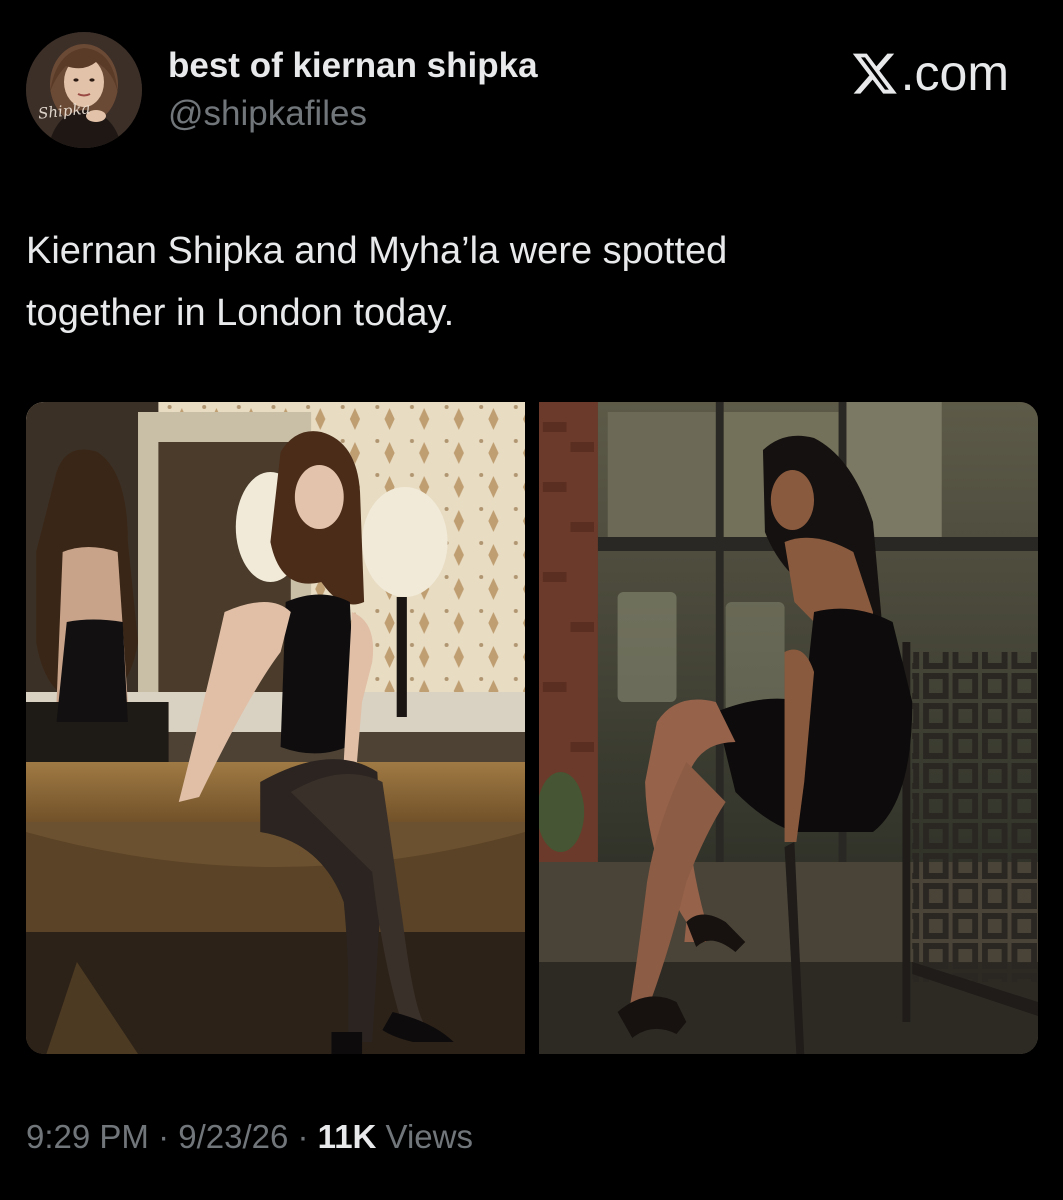 Image resolution: width=1063 pixels, height=1200 pixels. I want to click on avatar: Shipka, so click(84, 90).